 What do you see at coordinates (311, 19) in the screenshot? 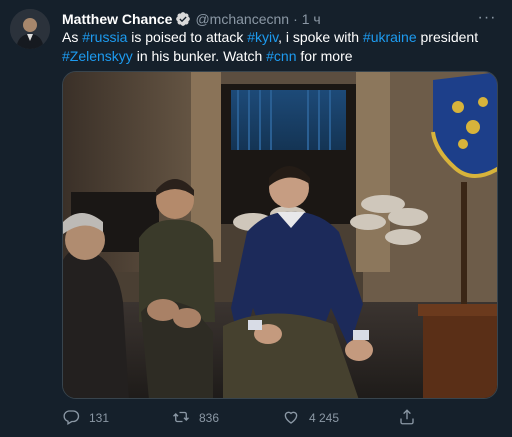
I see `timestamp: 1 ч` at bounding box center [311, 19].